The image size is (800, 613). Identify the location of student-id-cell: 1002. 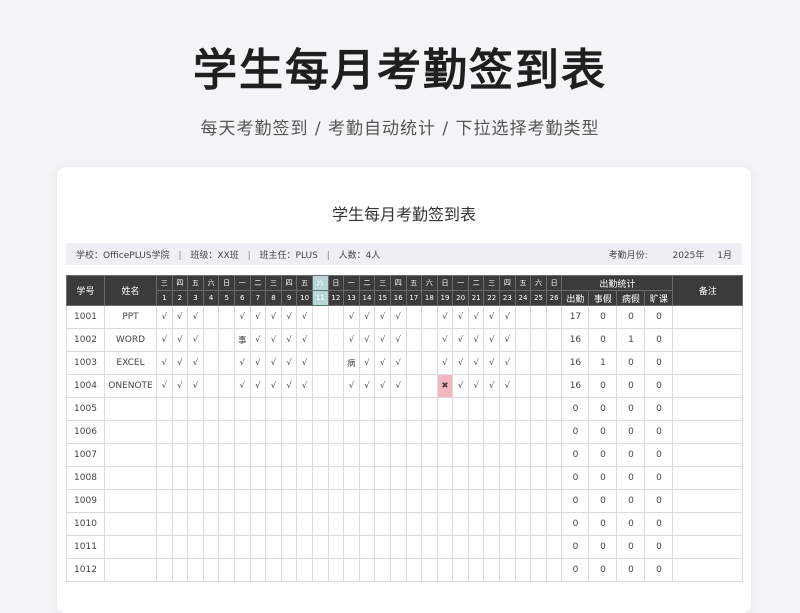
(85, 340).